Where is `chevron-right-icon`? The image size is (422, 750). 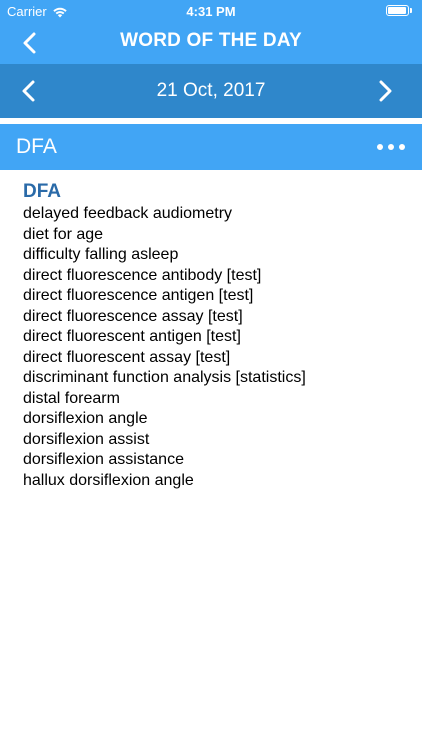
chevron-right-icon is located at coordinates (385, 91).